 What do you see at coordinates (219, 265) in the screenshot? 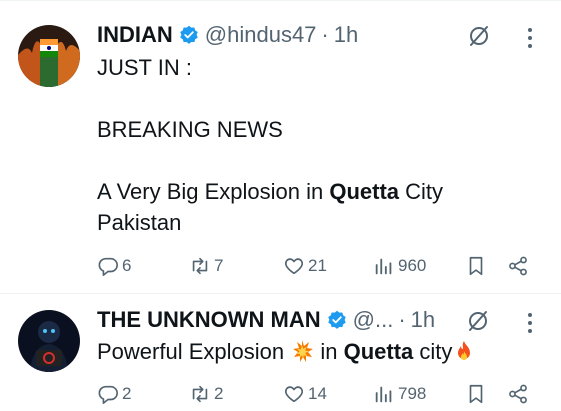
I see `repost-count: 7` at bounding box center [219, 265].